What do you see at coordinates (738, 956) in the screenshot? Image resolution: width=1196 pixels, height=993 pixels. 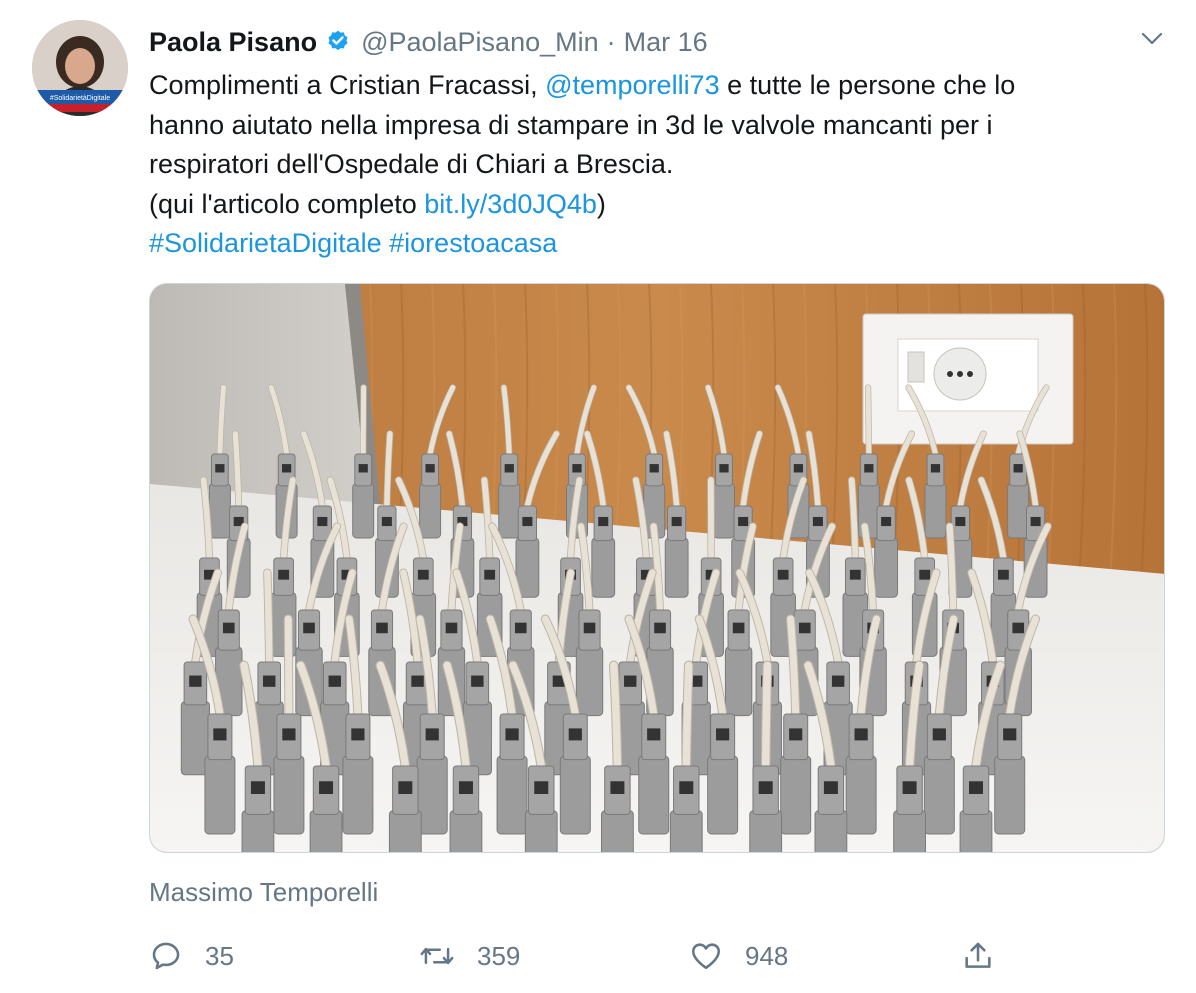 I see `like-button: 948` at bounding box center [738, 956].